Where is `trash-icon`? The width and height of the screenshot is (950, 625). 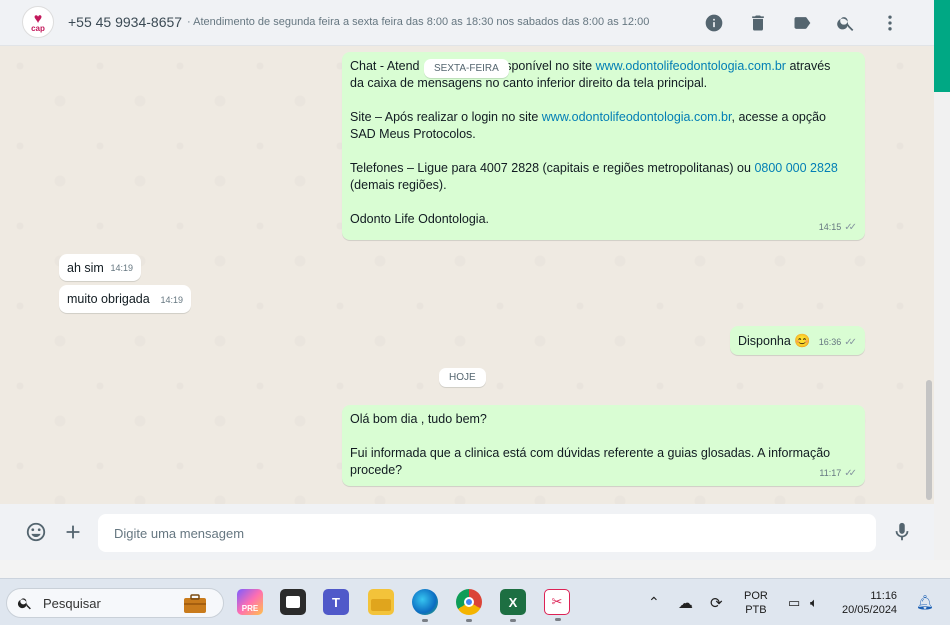
trash-icon is located at coordinates (758, 23).